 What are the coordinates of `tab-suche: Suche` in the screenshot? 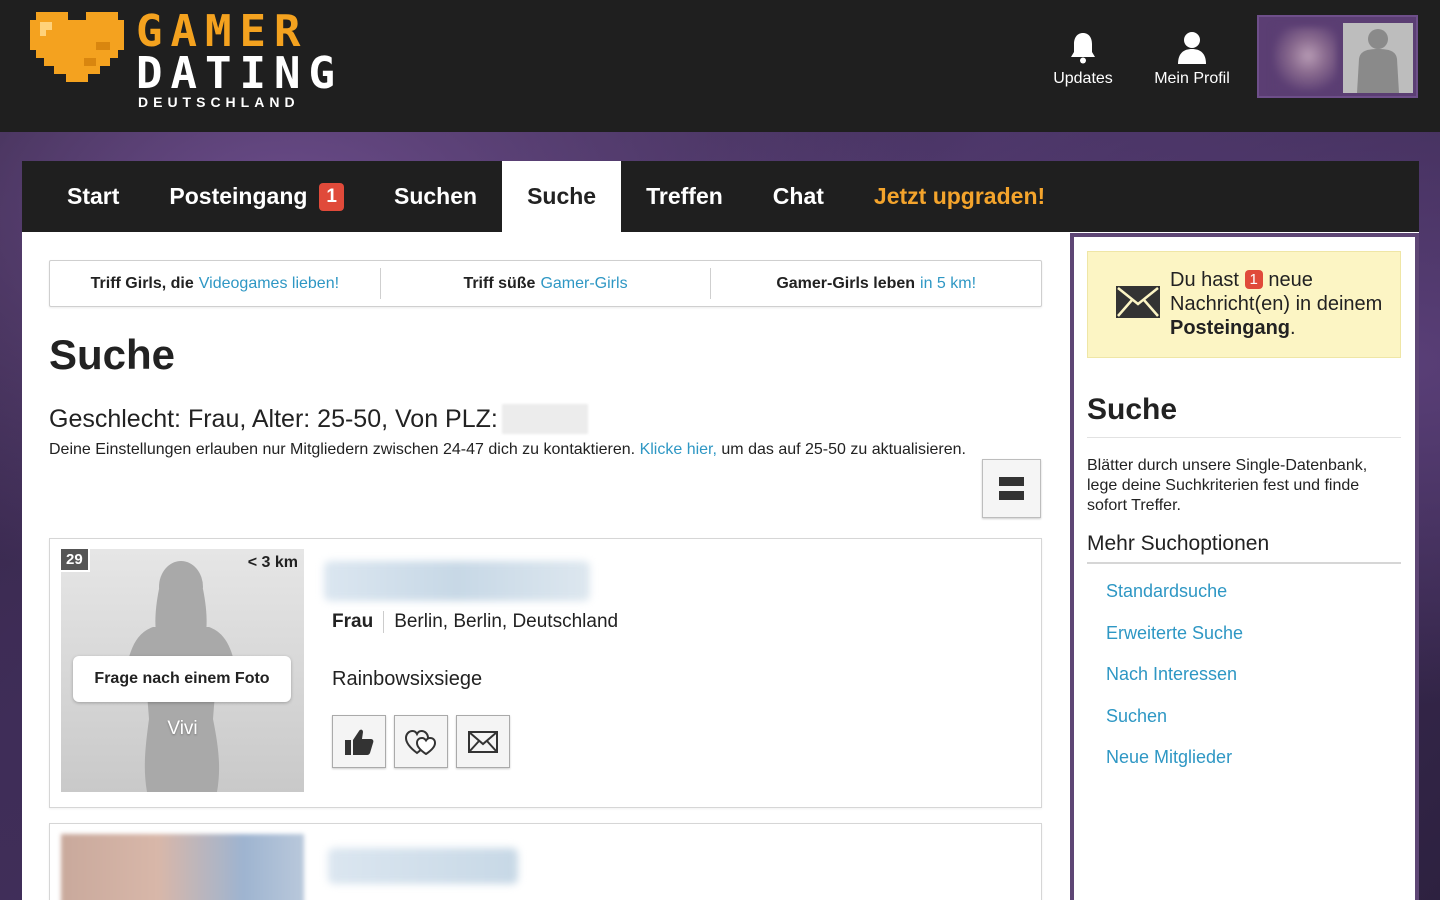 It's located at (562, 196).